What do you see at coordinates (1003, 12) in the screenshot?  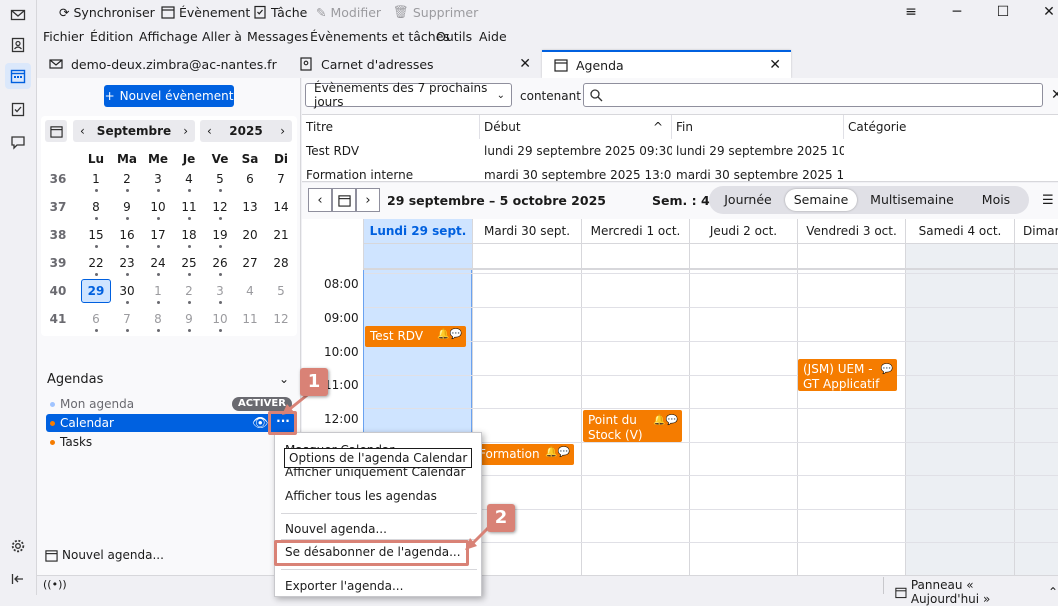 I see `maximize-button: ☐` at bounding box center [1003, 12].